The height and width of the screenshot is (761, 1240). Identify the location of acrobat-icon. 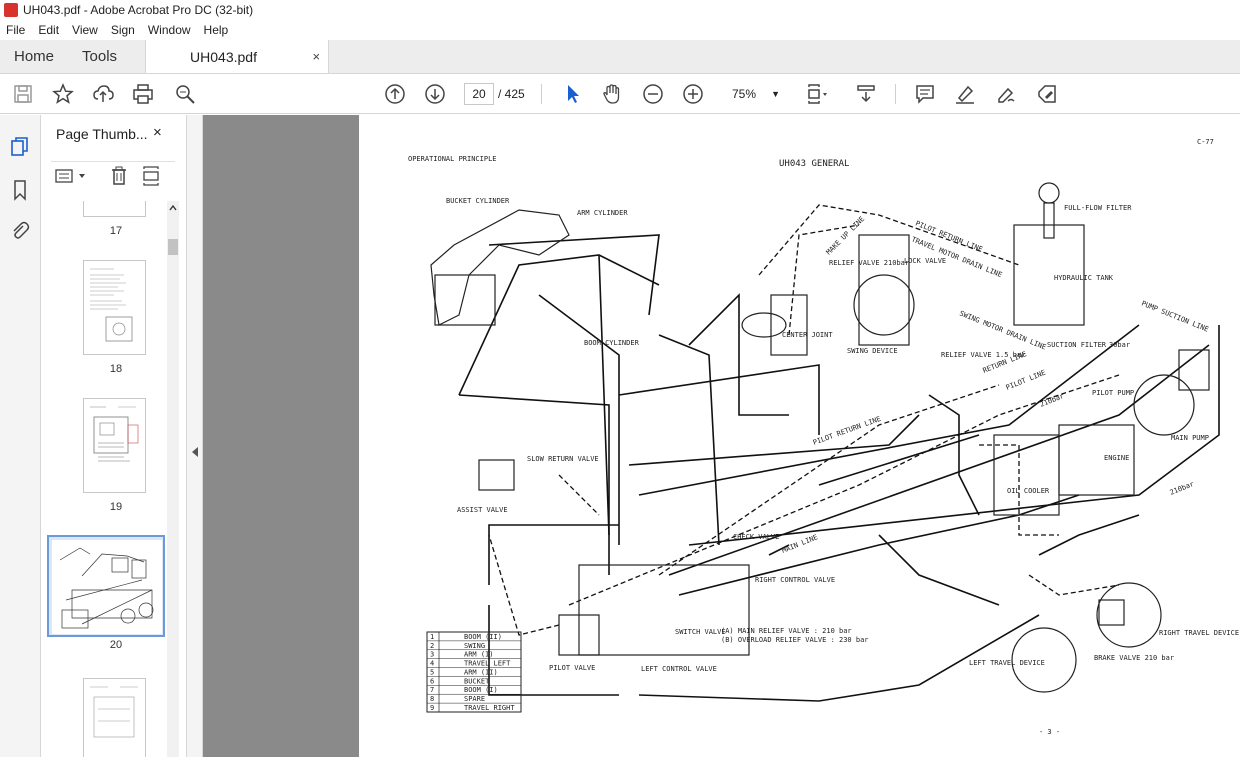
(11, 10).